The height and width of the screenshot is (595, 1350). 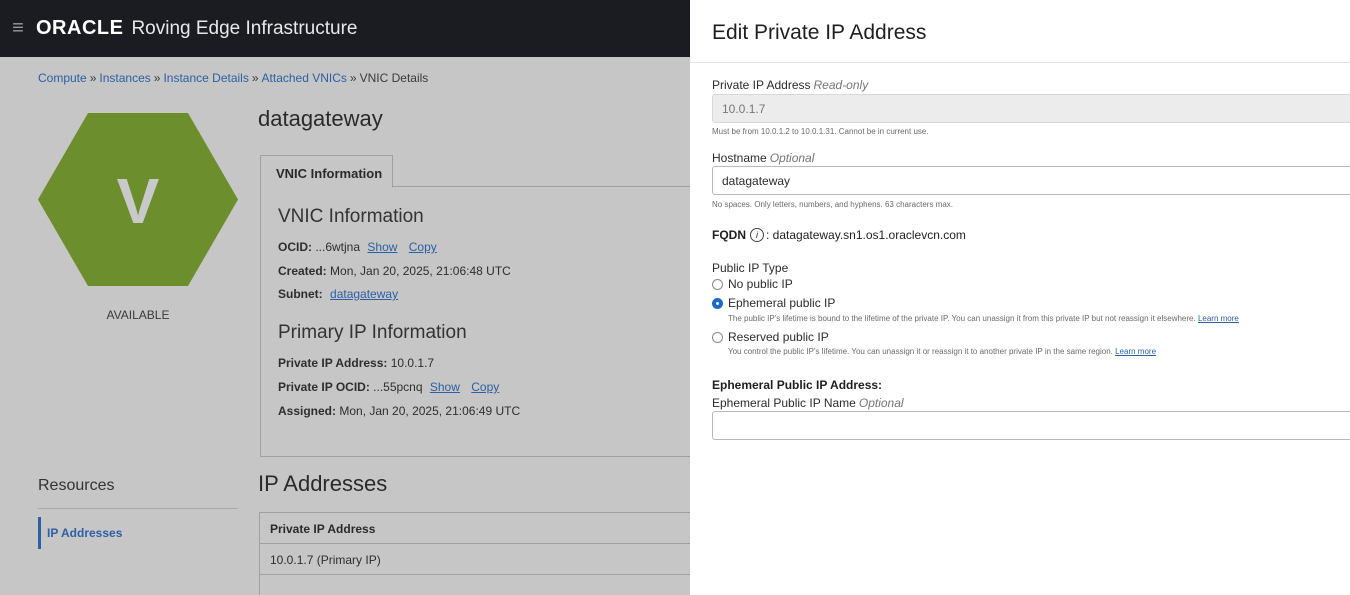 What do you see at coordinates (244, 28) in the screenshot?
I see `product-name: Roving Edge Infrastructure` at bounding box center [244, 28].